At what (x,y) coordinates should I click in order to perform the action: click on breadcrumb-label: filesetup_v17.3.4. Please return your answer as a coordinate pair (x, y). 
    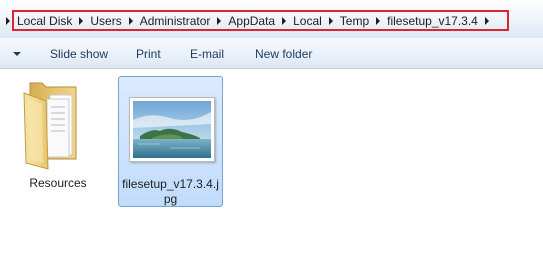
    Looking at the image, I should click on (432, 21).